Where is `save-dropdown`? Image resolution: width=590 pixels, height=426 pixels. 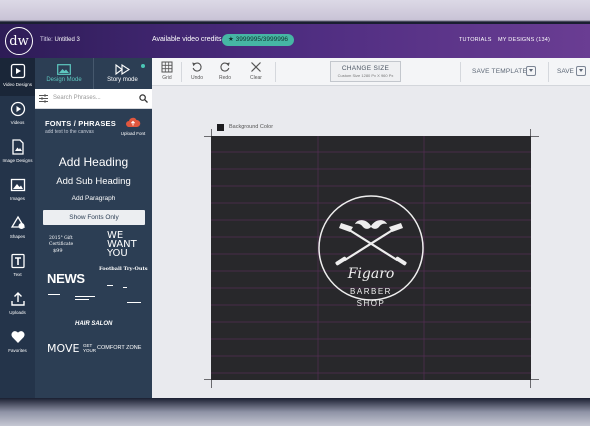
save-dropdown is located at coordinates (581, 71).